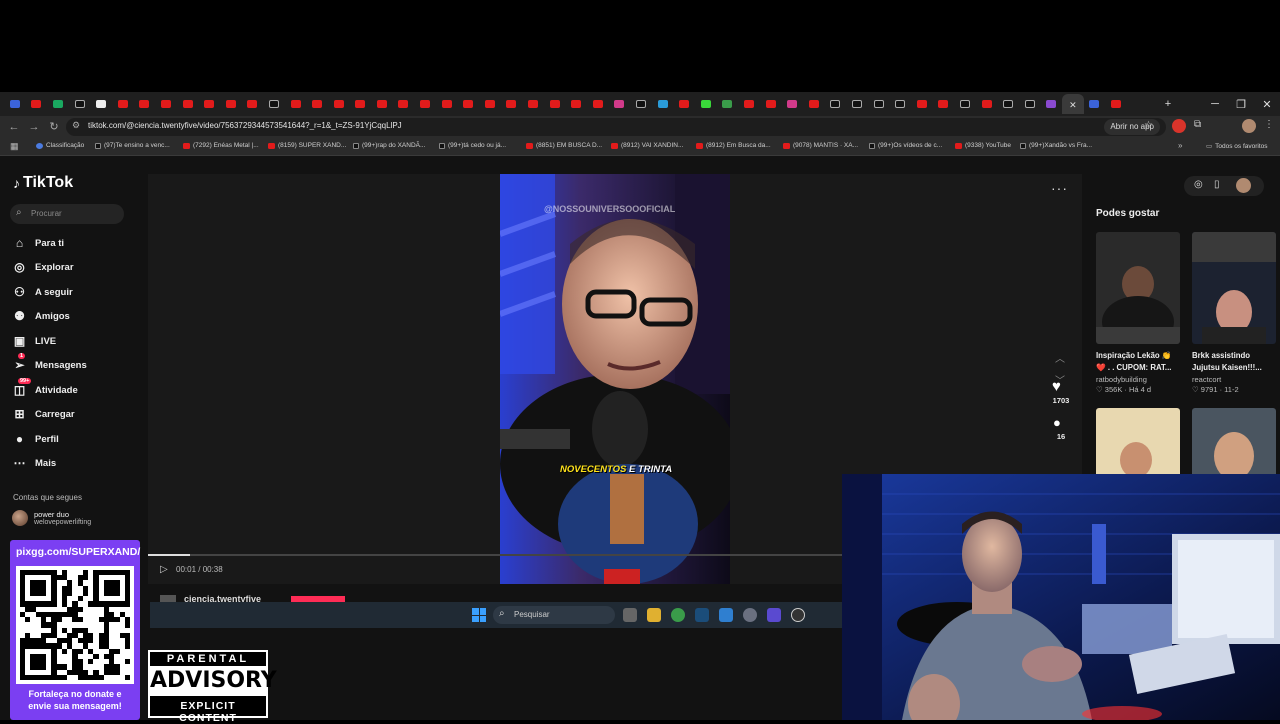  What do you see at coordinates (34, 127) in the screenshot?
I see `forward-button: →` at bounding box center [34, 127].